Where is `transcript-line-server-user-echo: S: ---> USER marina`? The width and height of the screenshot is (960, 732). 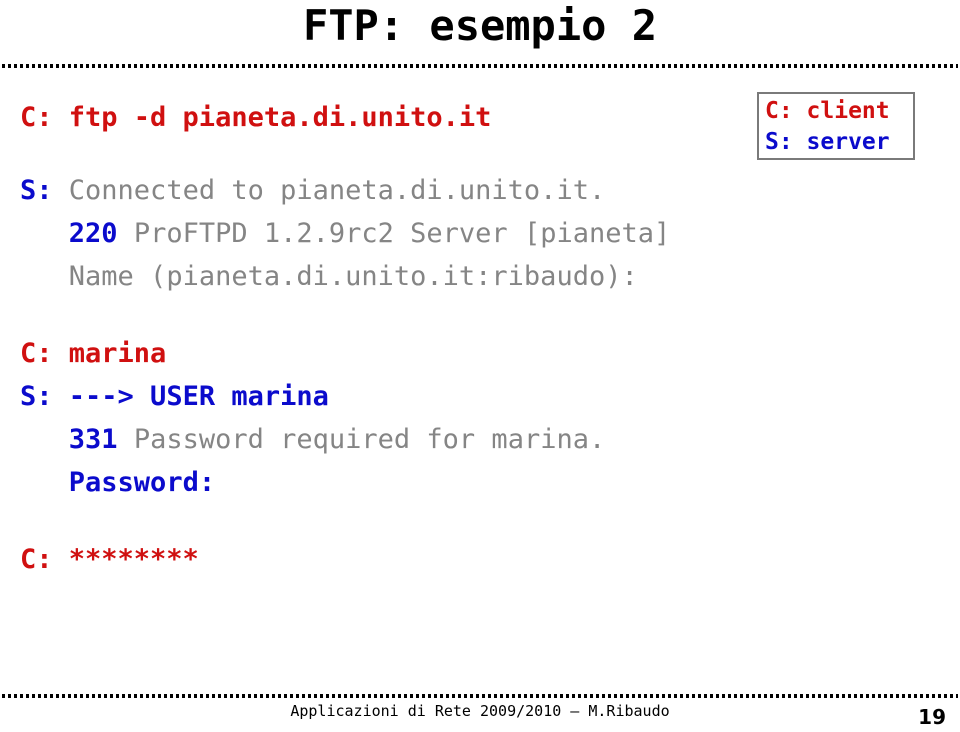
transcript-line-server-user-echo: S: ---> USER marina is located at coordinates (480, 396).